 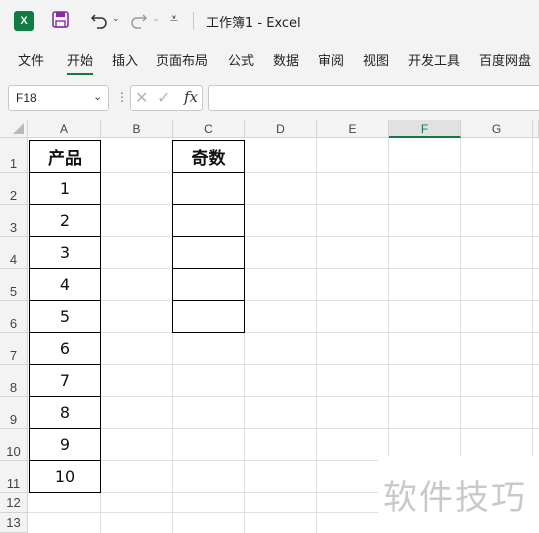 What do you see at coordinates (65, 348) in the screenshot?
I see `cell-a7: 6` at bounding box center [65, 348].